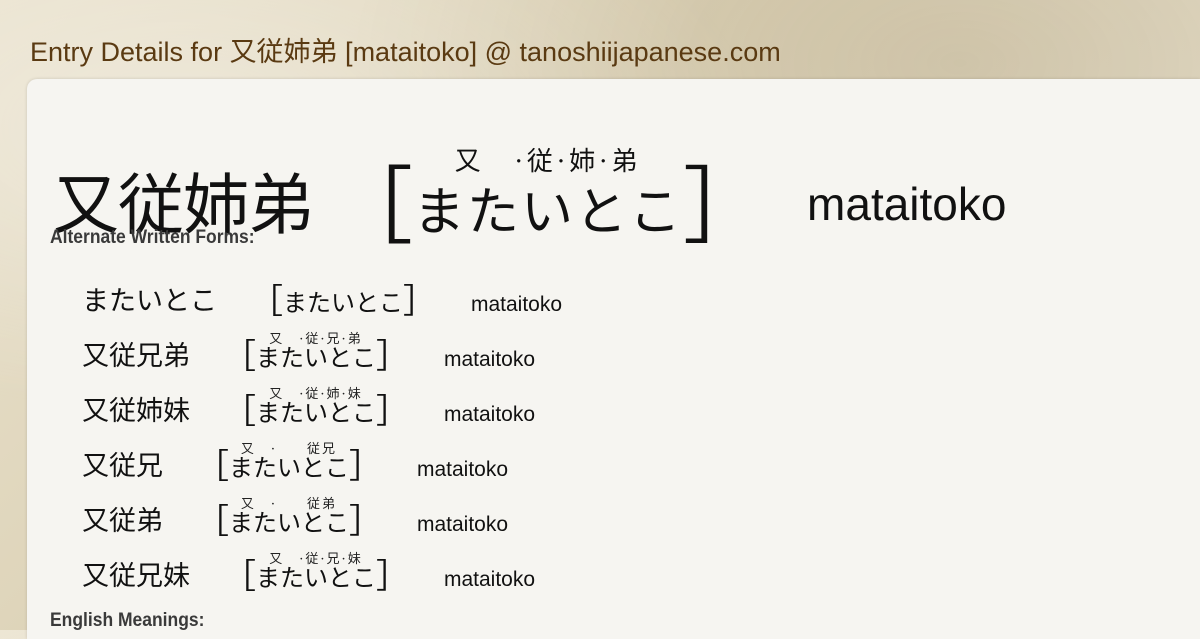 Image resolution: width=1200 pixels, height=639 pixels. I want to click on alternate-reading-group: 又 ·従·兄·妹 またいとこ, so click(316, 574).